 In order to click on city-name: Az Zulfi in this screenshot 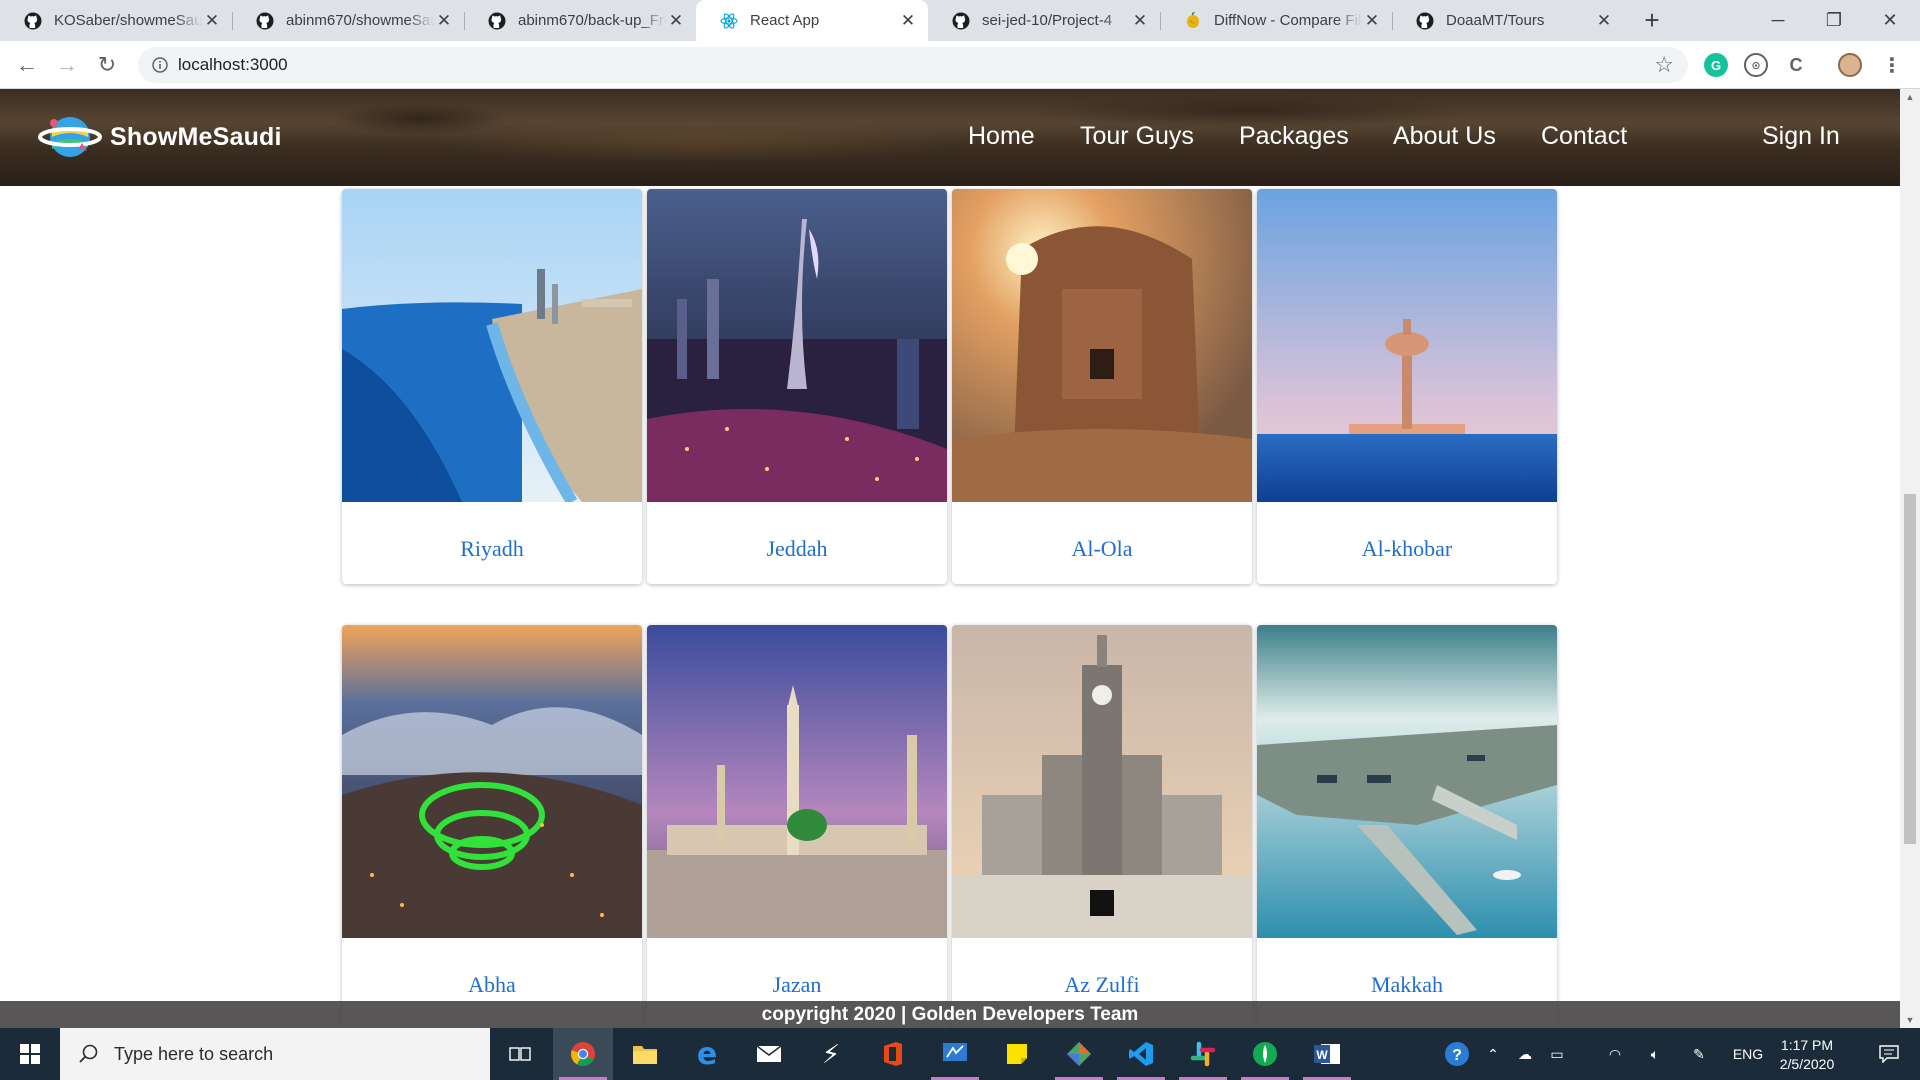, I will do `click(1102, 985)`.